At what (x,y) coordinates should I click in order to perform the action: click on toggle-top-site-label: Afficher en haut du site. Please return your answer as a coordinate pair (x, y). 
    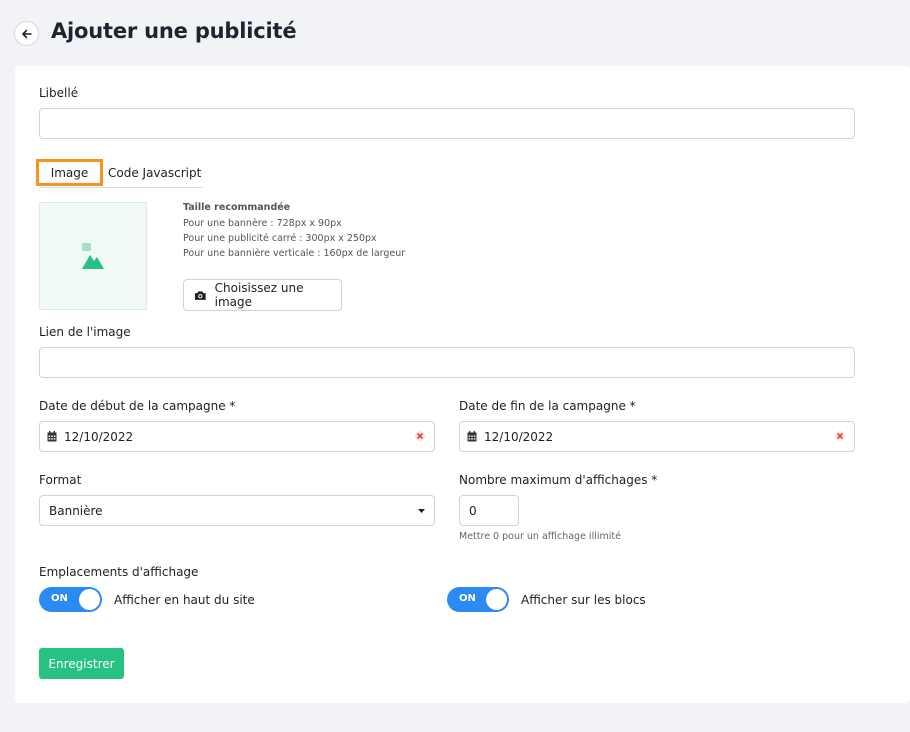
    Looking at the image, I should click on (184, 600).